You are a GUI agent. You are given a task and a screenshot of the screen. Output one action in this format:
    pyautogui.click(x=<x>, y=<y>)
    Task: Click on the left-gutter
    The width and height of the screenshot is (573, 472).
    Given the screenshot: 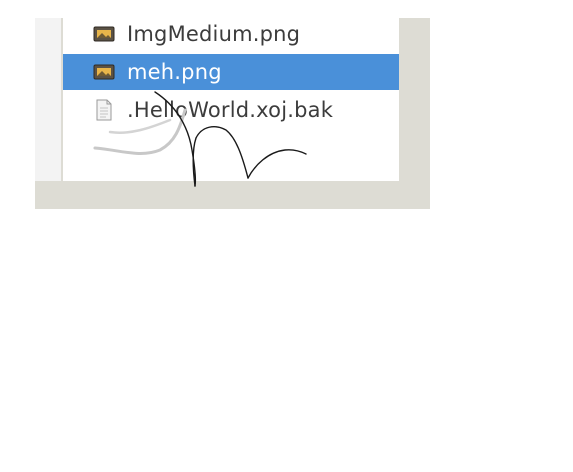 What is the action you would take?
    pyautogui.click(x=48, y=99)
    